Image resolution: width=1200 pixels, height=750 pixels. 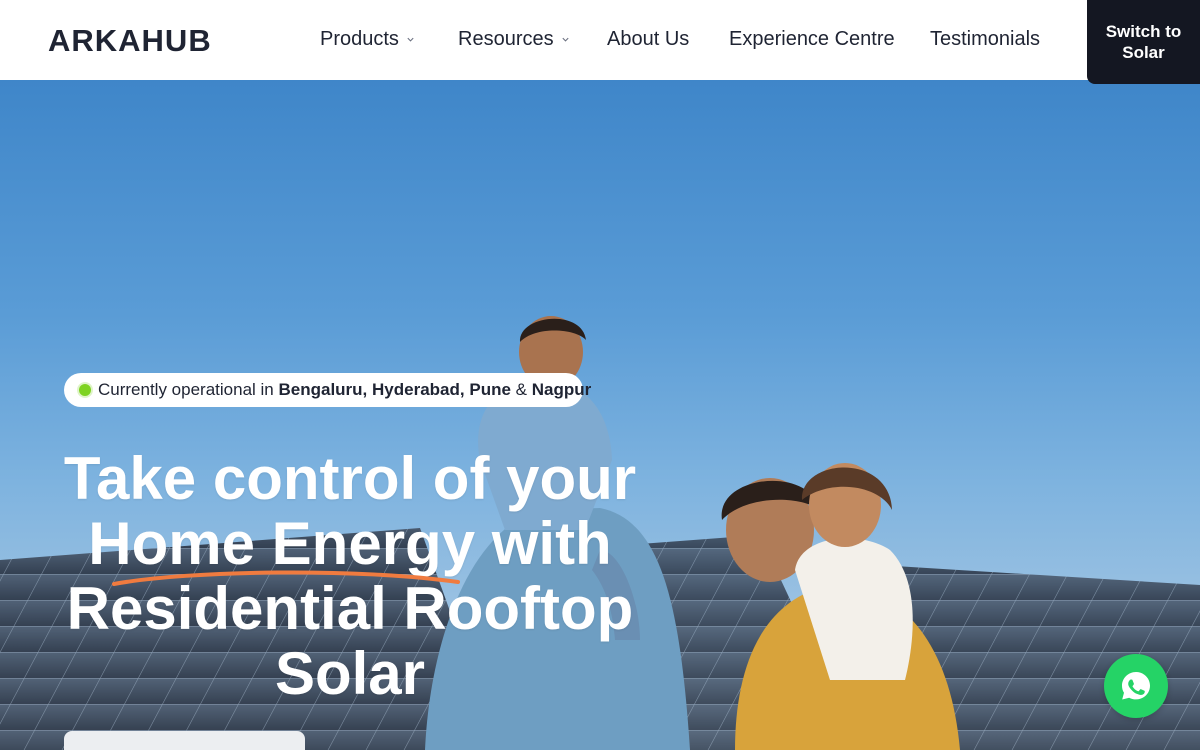 I want to click on nav-testimonials-label: Testimonials, so click(x=985, y=39).